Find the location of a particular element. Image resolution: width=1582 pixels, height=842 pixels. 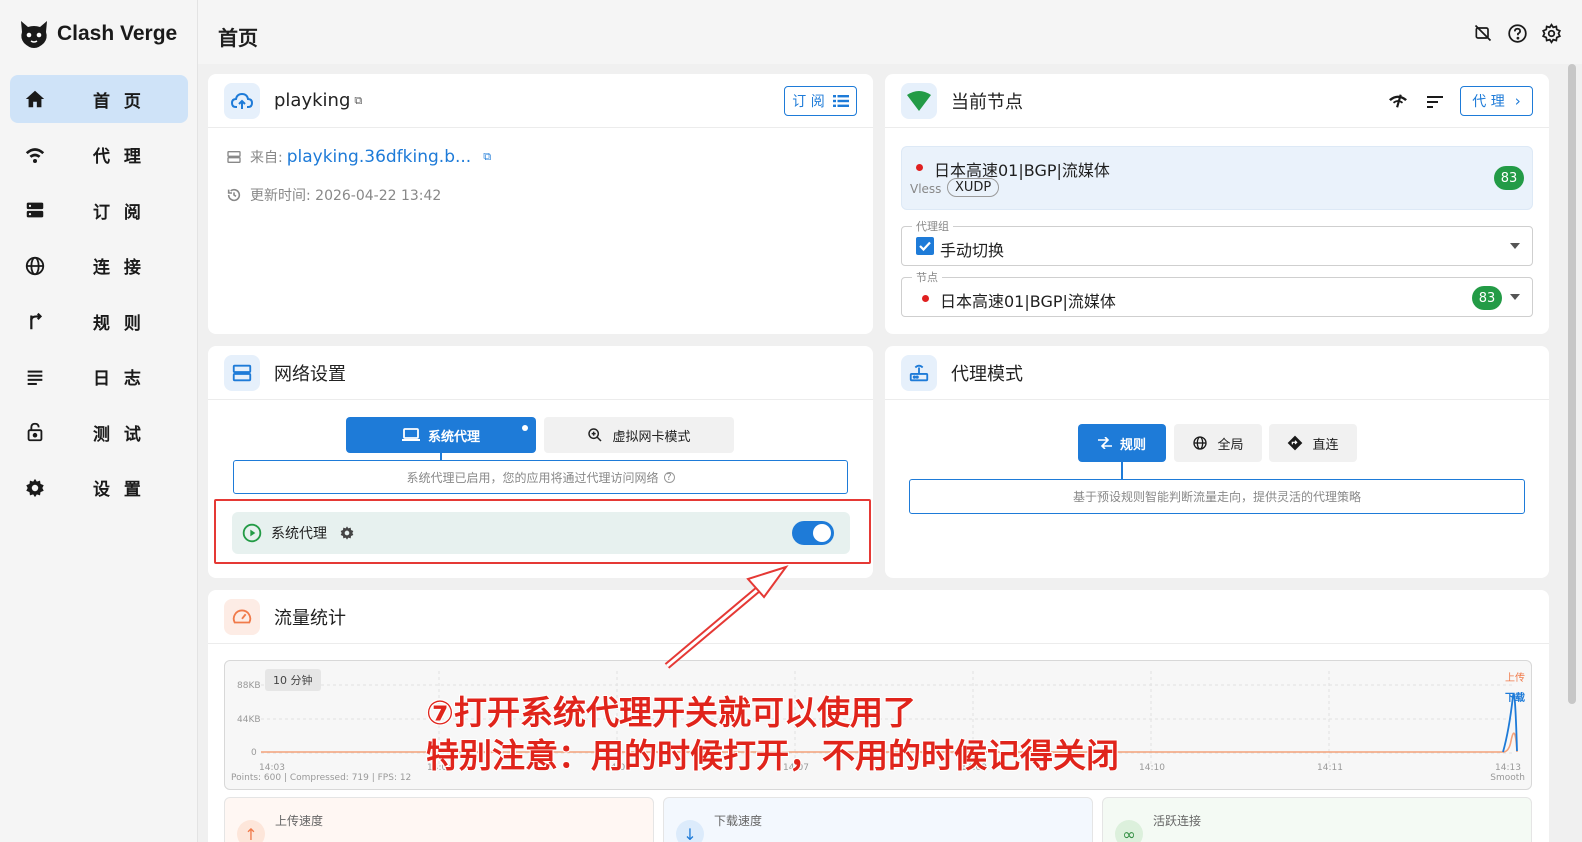

x-label: 14:13 is located at coordinates (1508, 768).